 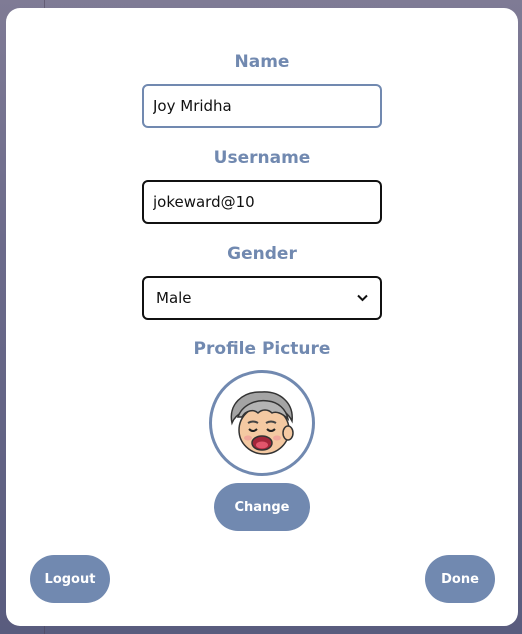 I want to click on username-input, so click(x=262, y=202).